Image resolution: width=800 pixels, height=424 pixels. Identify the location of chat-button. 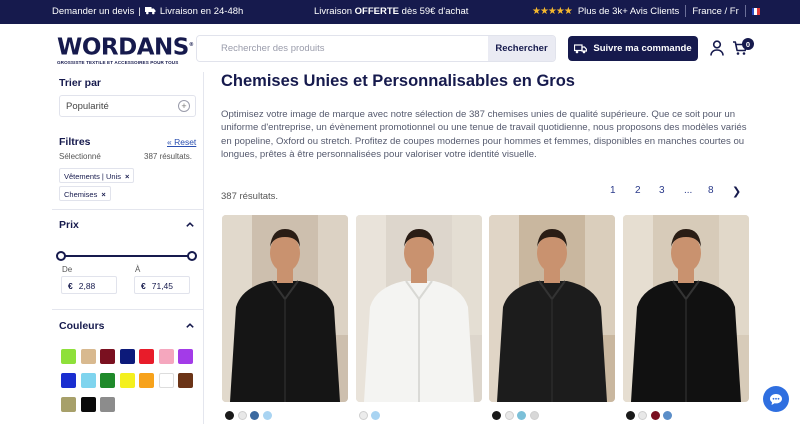
(776, 399).